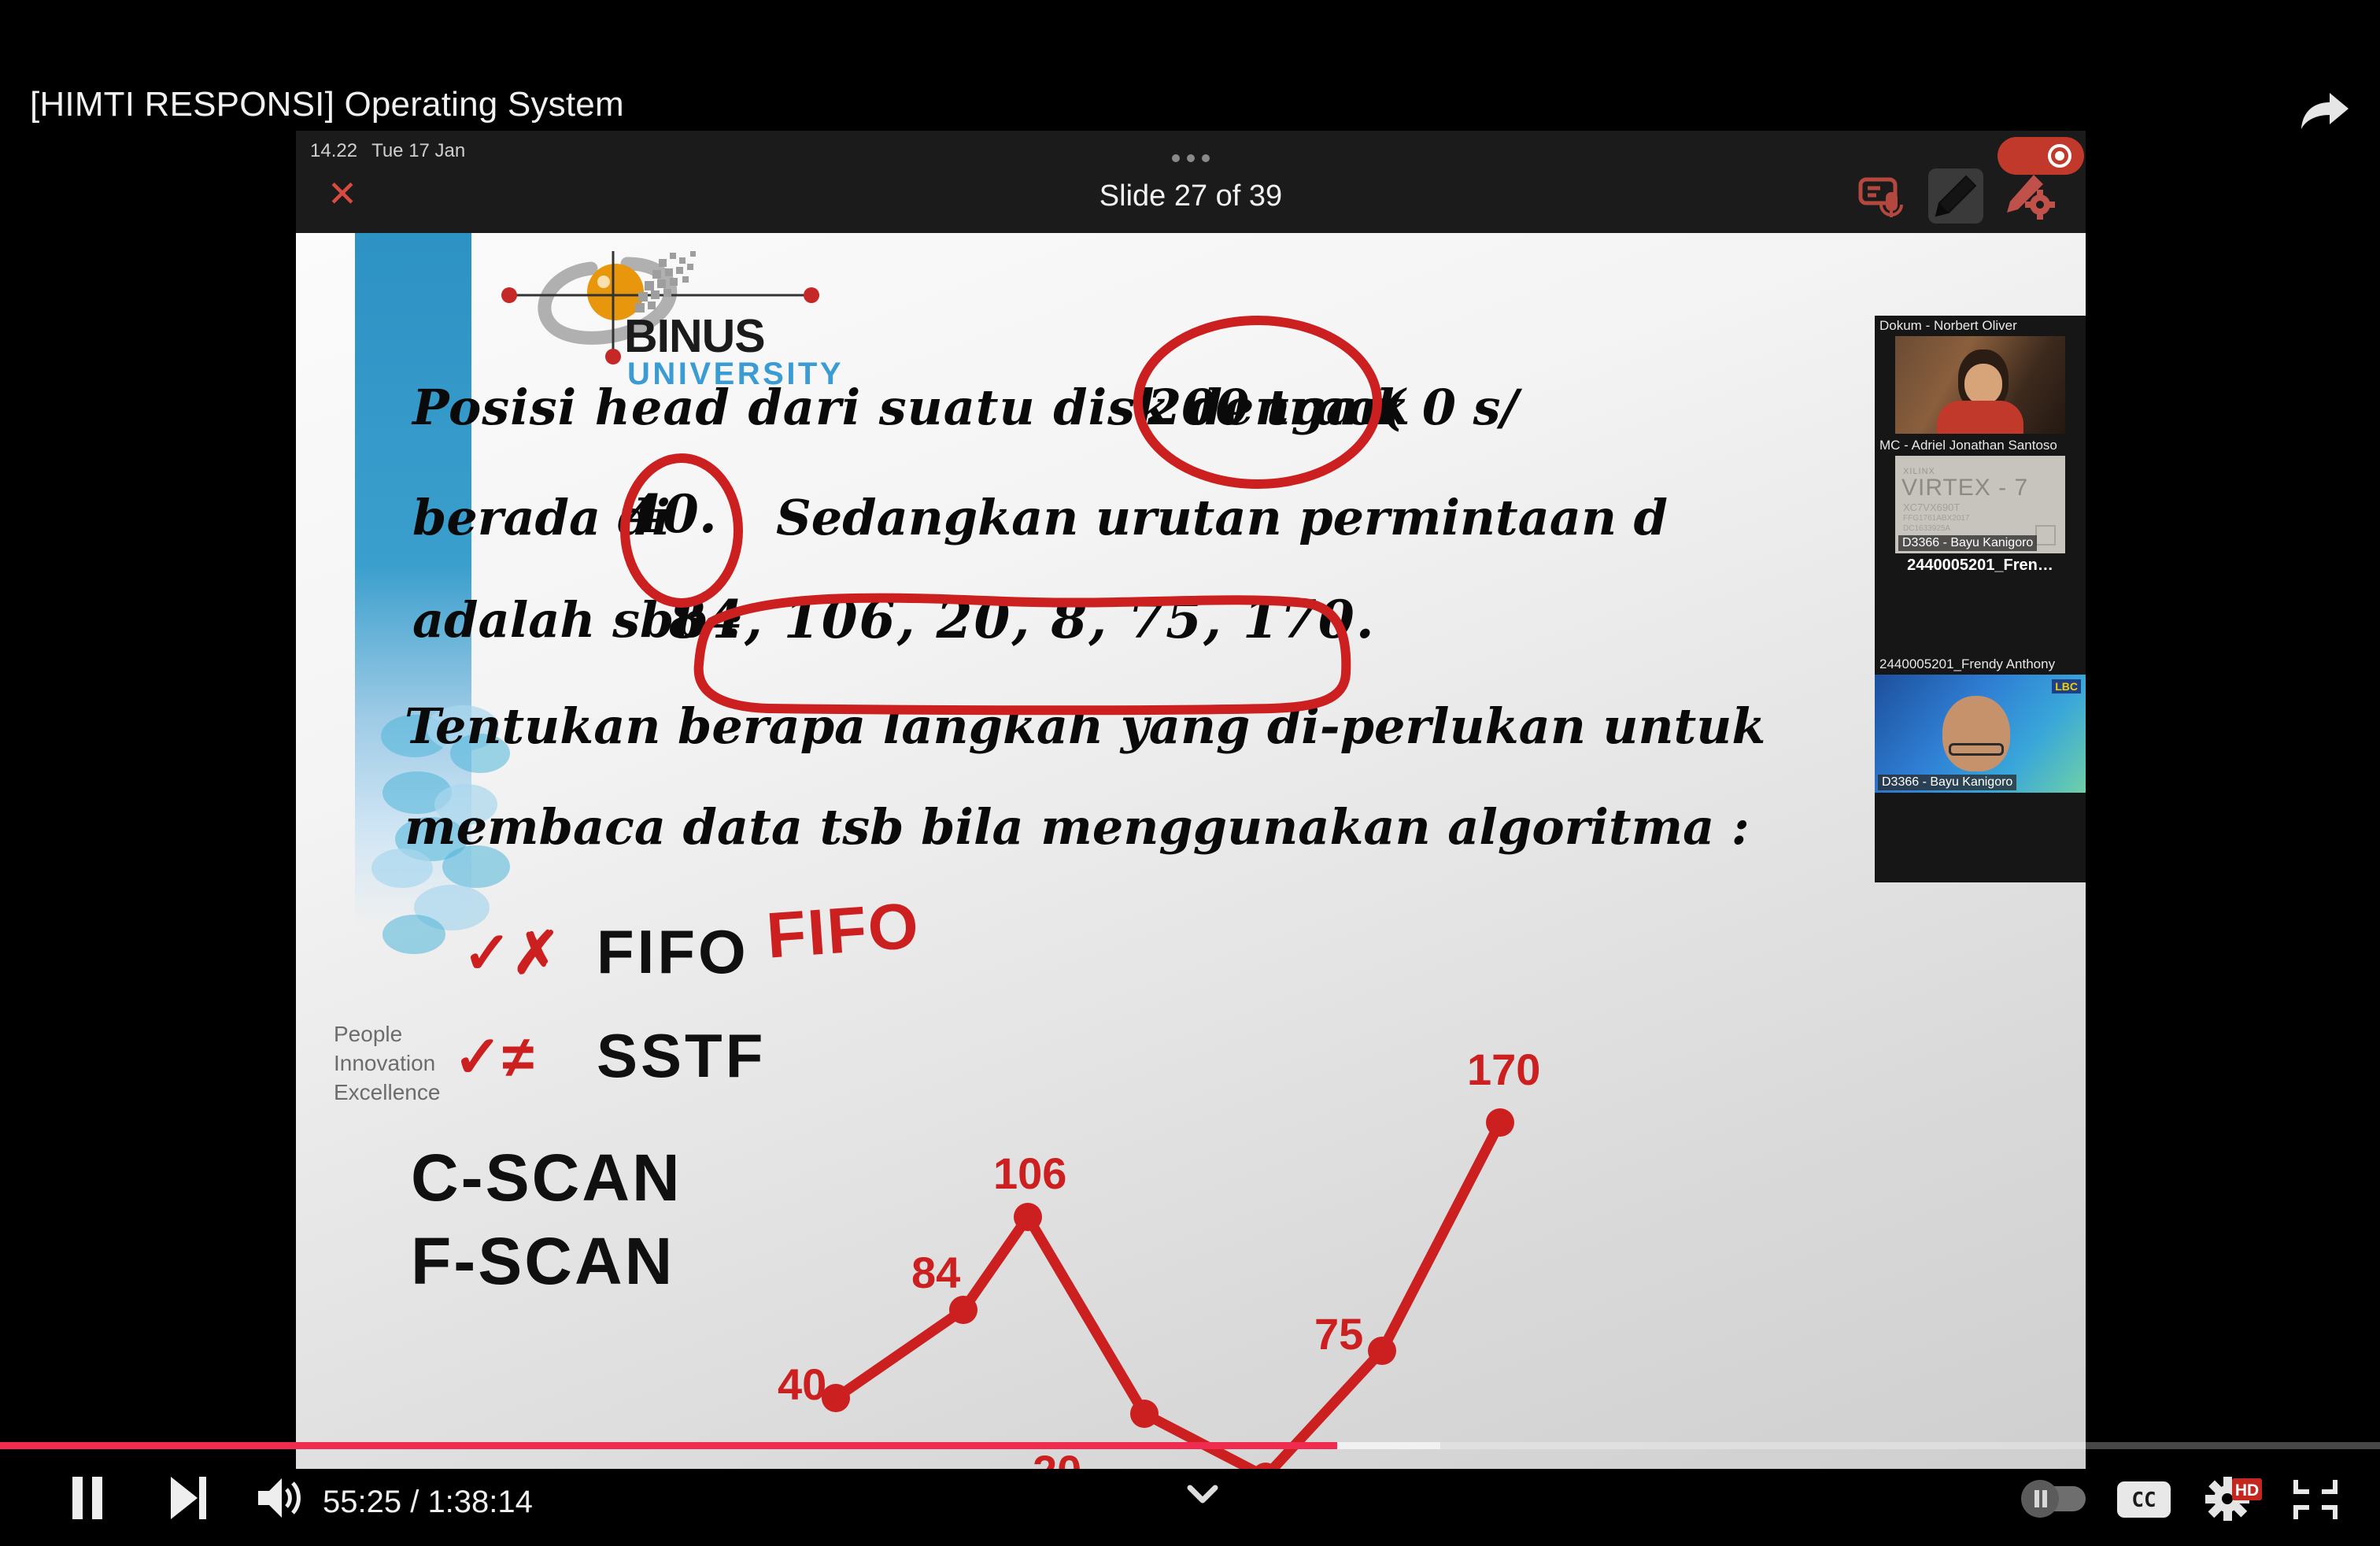 The height and width of the screenshot is (1546, 2380). I want to click on chip-part: XC7VX690T, so click(1932, 507).